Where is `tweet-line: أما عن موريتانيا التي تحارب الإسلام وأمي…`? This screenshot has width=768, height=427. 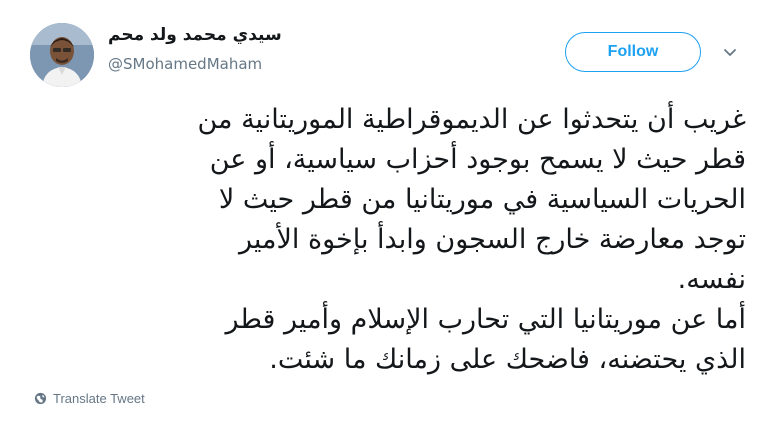
tweet-line: أما عن موريتانيا التي تحارب الإسلام وأمي… is located at coordinates (485, 319).